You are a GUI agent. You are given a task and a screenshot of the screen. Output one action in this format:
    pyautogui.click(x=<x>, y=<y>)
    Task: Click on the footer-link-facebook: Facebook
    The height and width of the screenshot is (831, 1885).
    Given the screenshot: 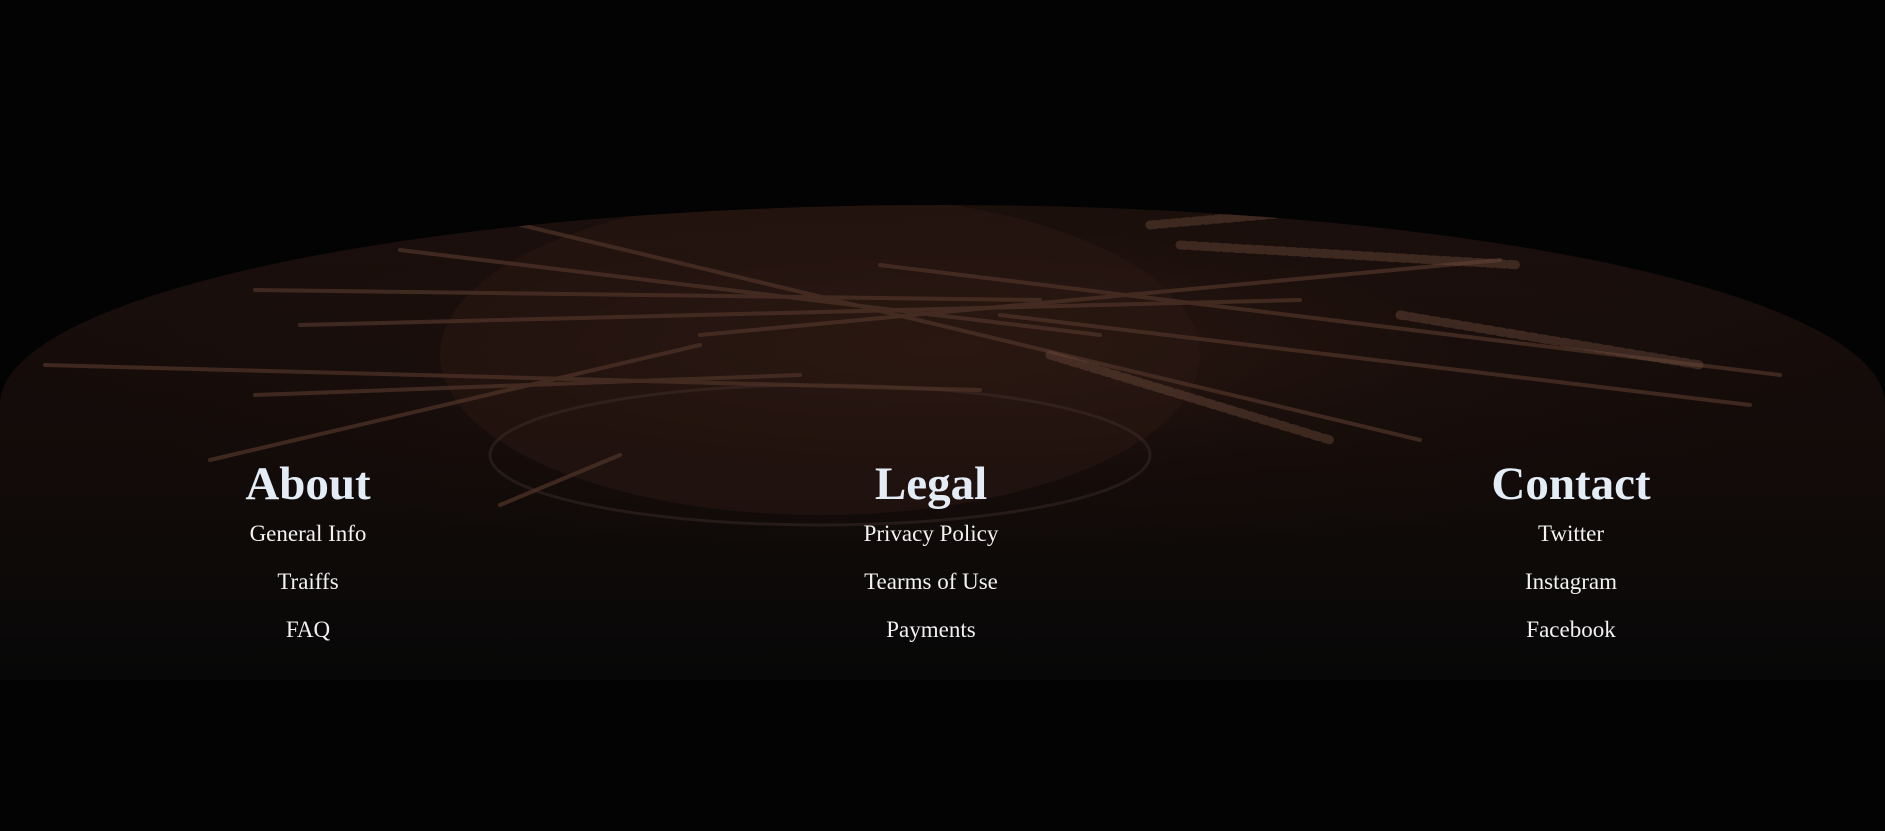 What is the action you would take?
    pyautogui.click(x=1571, y=630)
    